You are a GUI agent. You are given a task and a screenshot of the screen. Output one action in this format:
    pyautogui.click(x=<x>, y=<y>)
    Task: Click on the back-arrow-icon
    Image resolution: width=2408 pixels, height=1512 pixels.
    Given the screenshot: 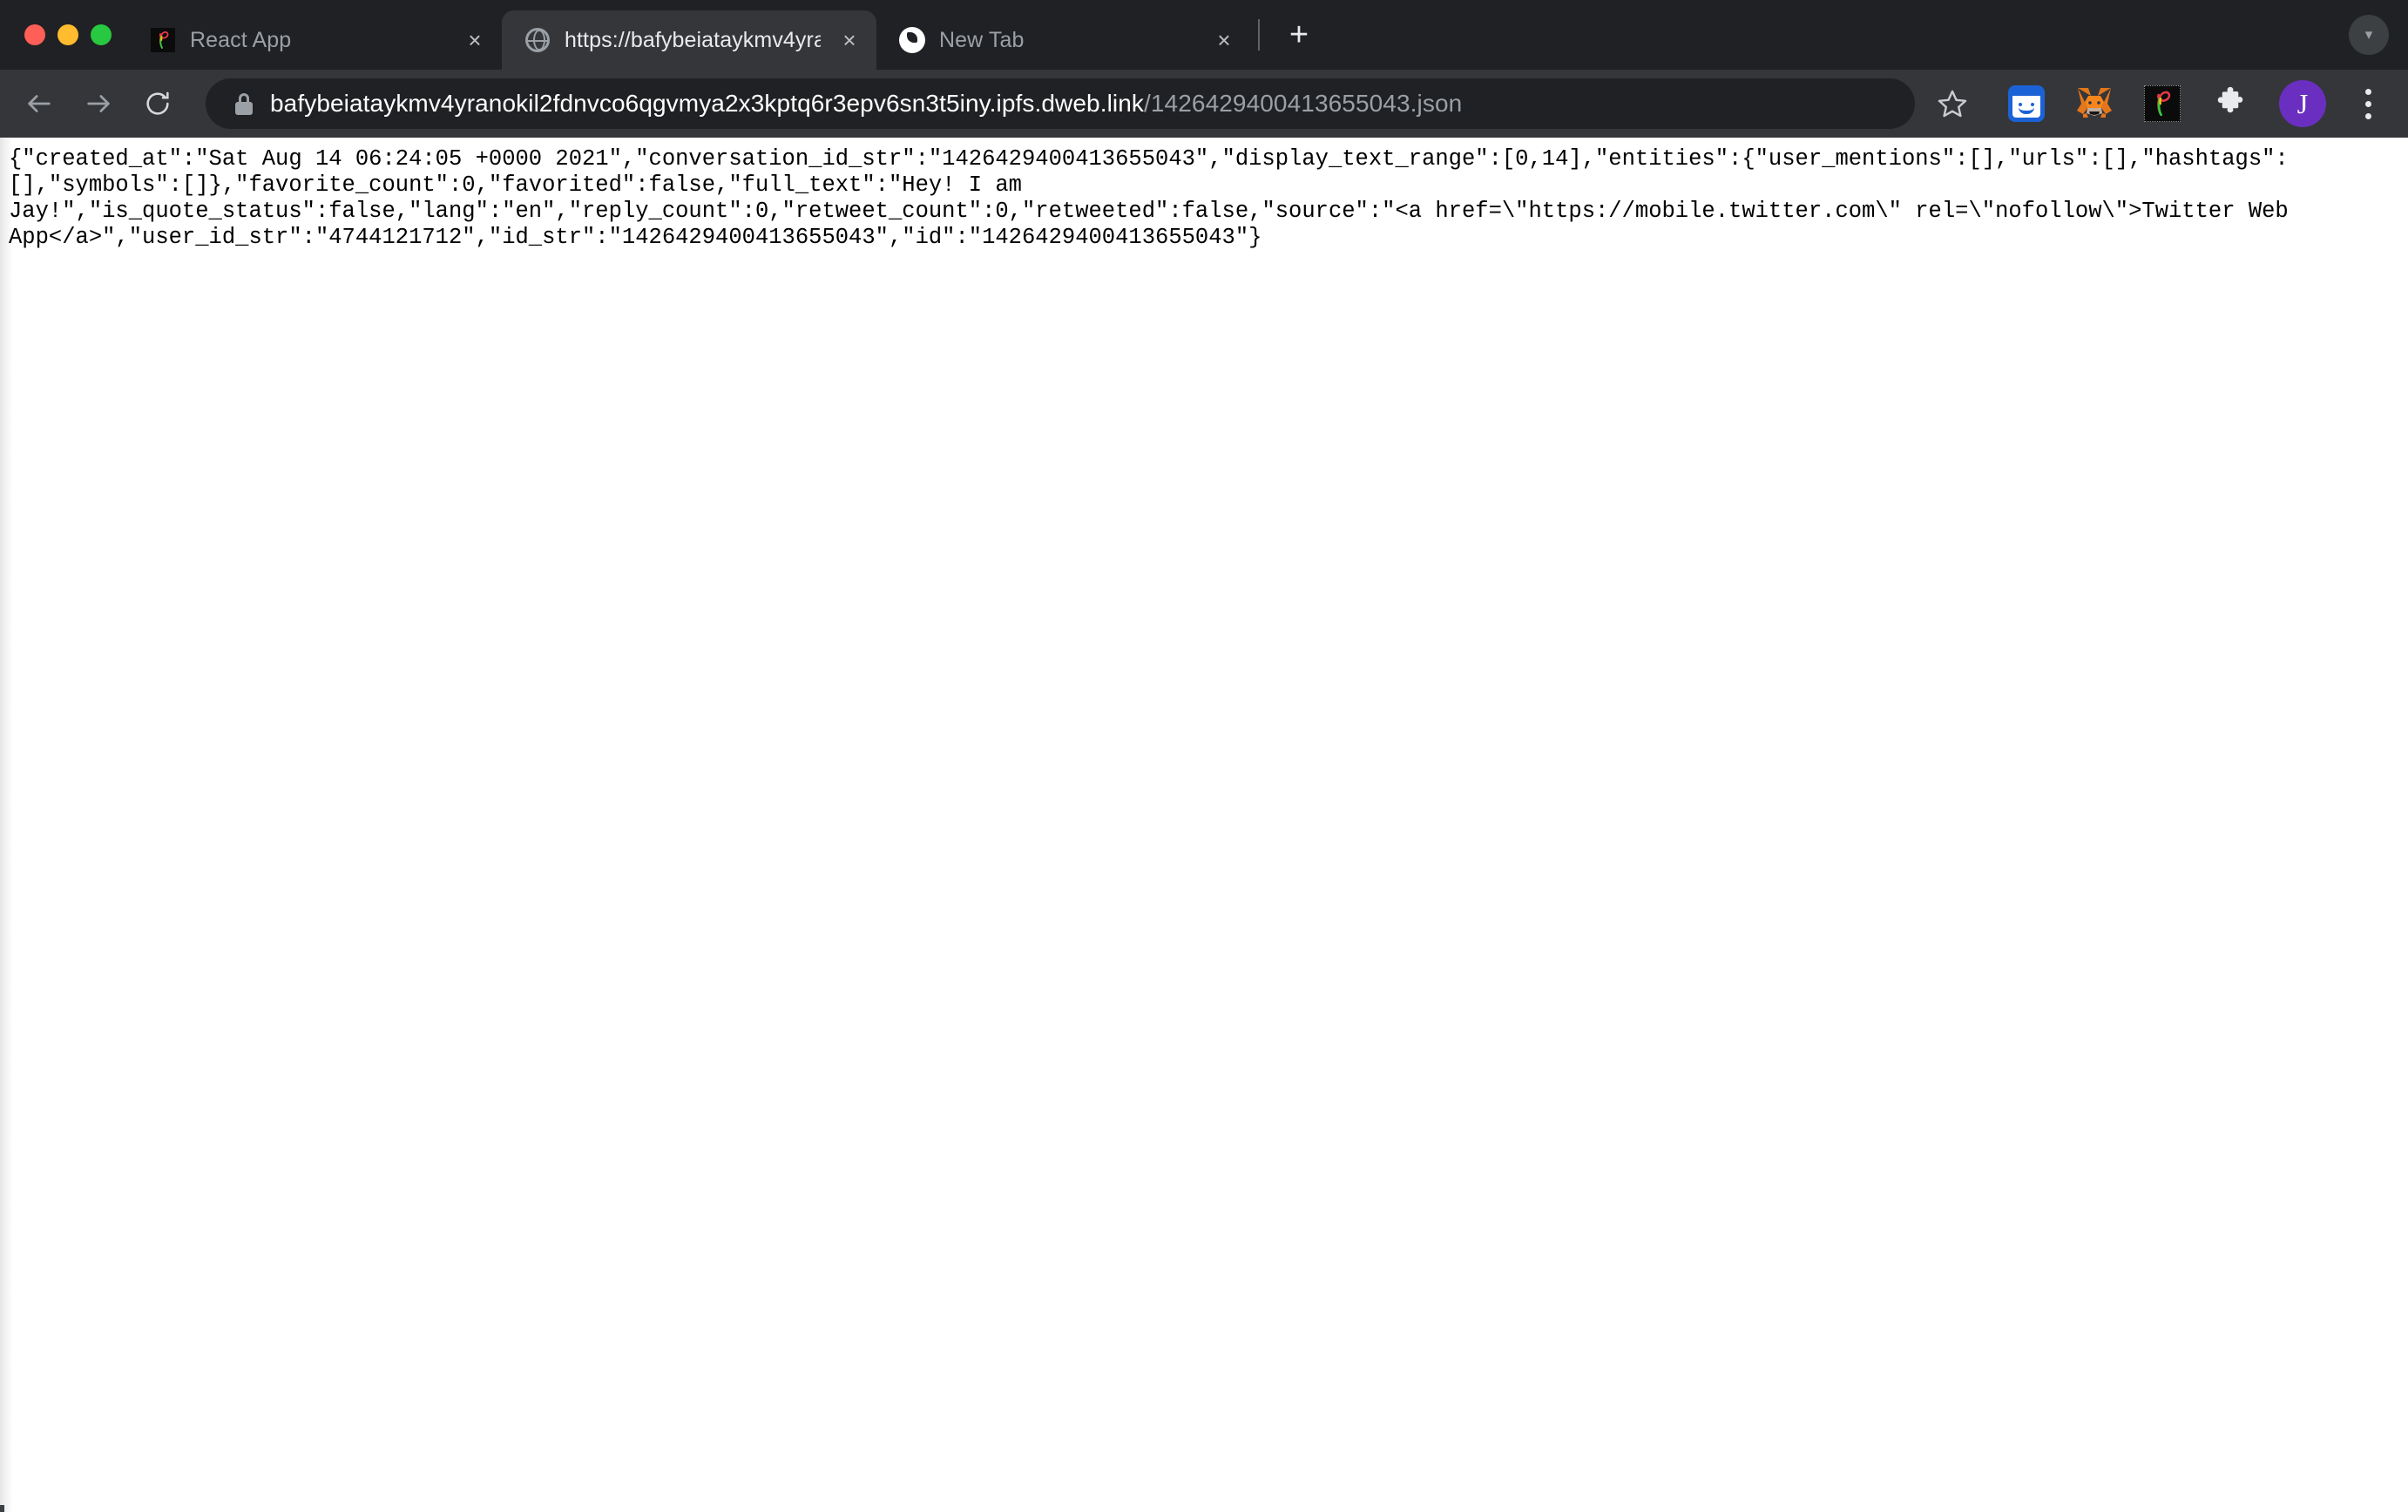 What is the action you would take?
    pyautogui.click(x=39, y=104)
    